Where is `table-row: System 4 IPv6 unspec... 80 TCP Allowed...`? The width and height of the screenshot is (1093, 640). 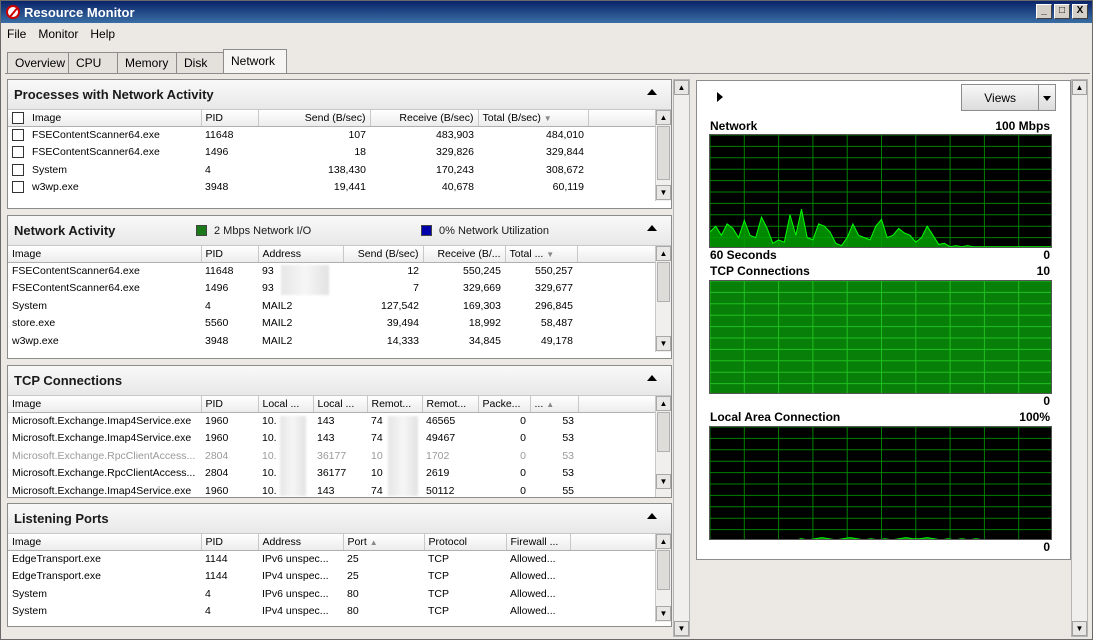
table-row: System 4 IPv6 unspec... 80 TCP Allowed... is located at coordinates (332, 594).